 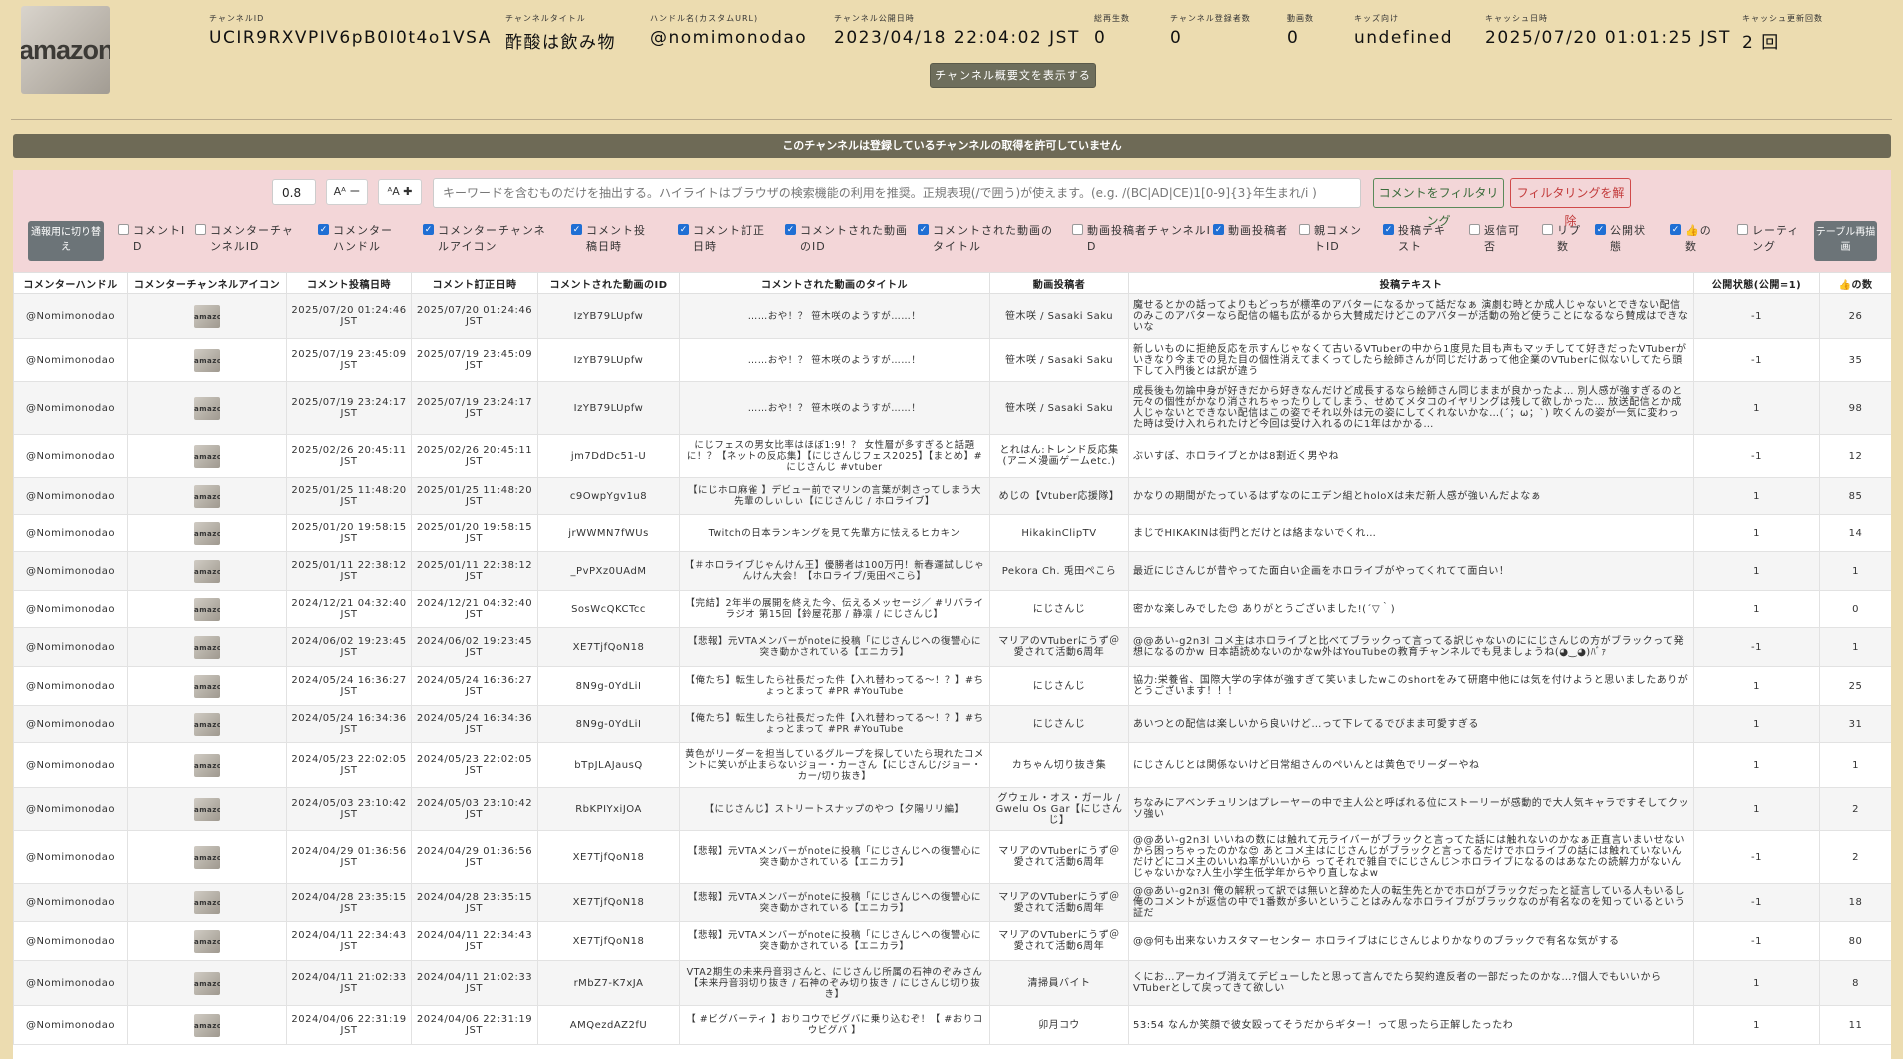 I want to click on cell-author: 卯月コウ, so click(x=1059, y=1025).